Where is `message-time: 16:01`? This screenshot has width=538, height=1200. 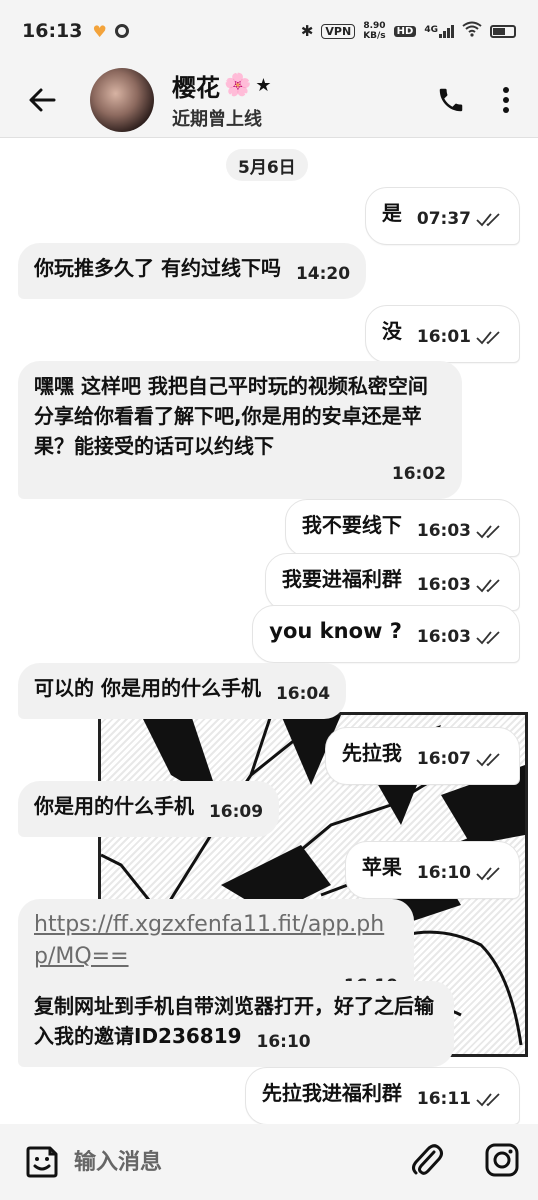
message-time: 16:01 is located at coordinates (443, 337).